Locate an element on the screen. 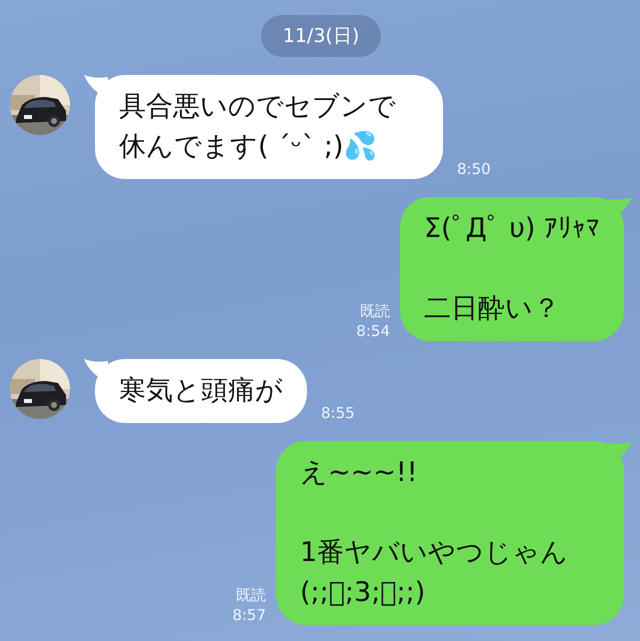  date-badge: 11/3(日) is located at coordinates (321, 36).